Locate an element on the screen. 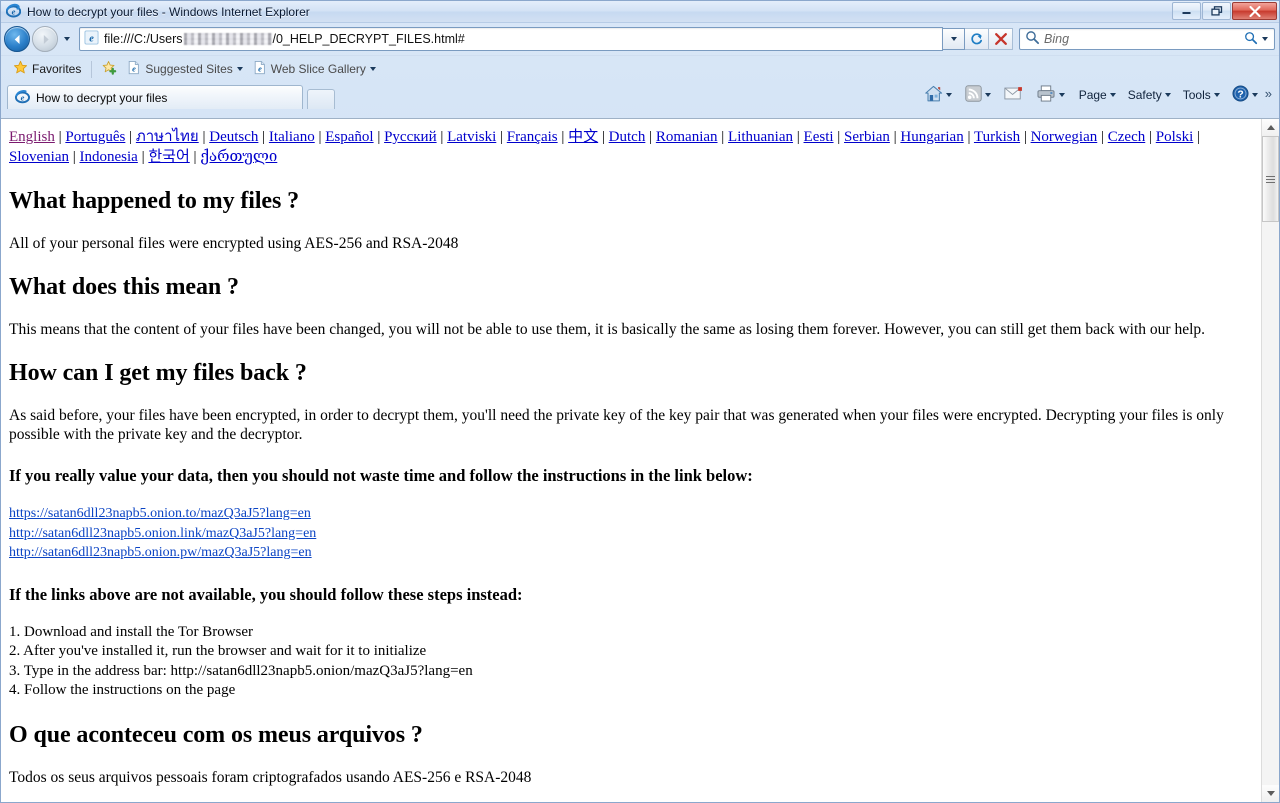  language-link-chinese: 中文 is located at coordinates (583, 137).